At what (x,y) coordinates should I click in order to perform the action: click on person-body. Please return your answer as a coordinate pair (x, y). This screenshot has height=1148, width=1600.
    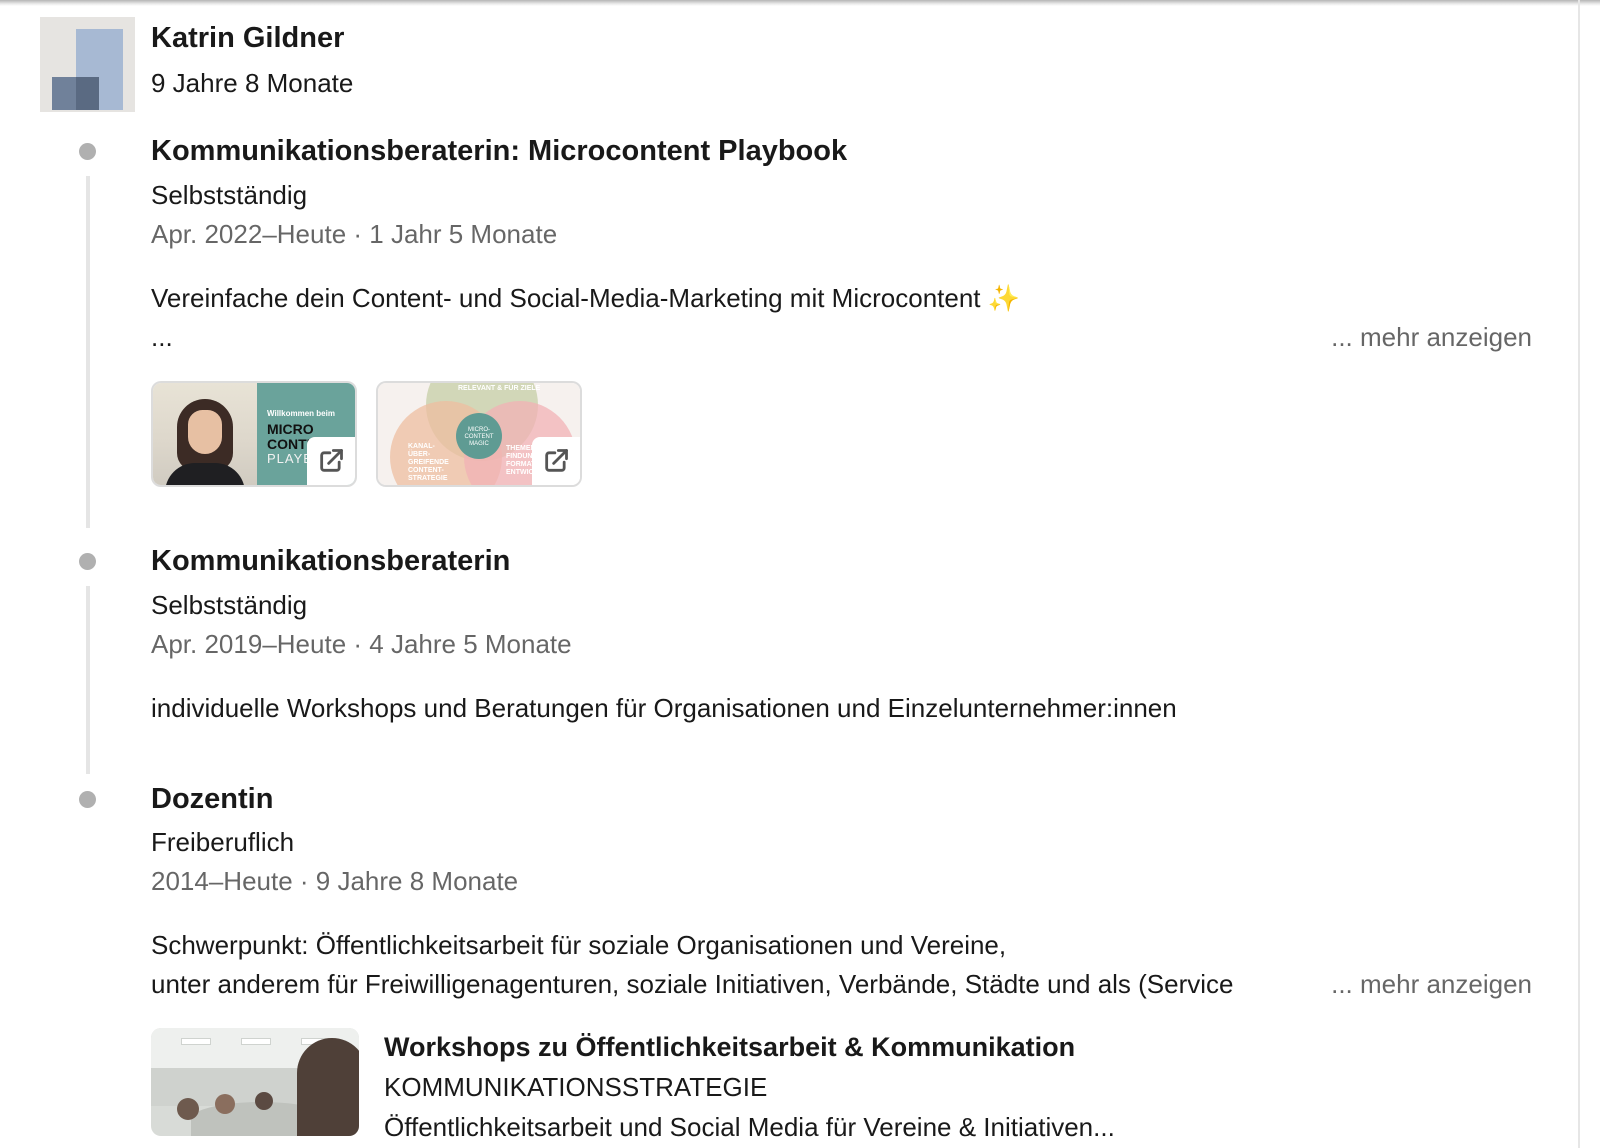
    Looking at the image, I should click on (205, 474).